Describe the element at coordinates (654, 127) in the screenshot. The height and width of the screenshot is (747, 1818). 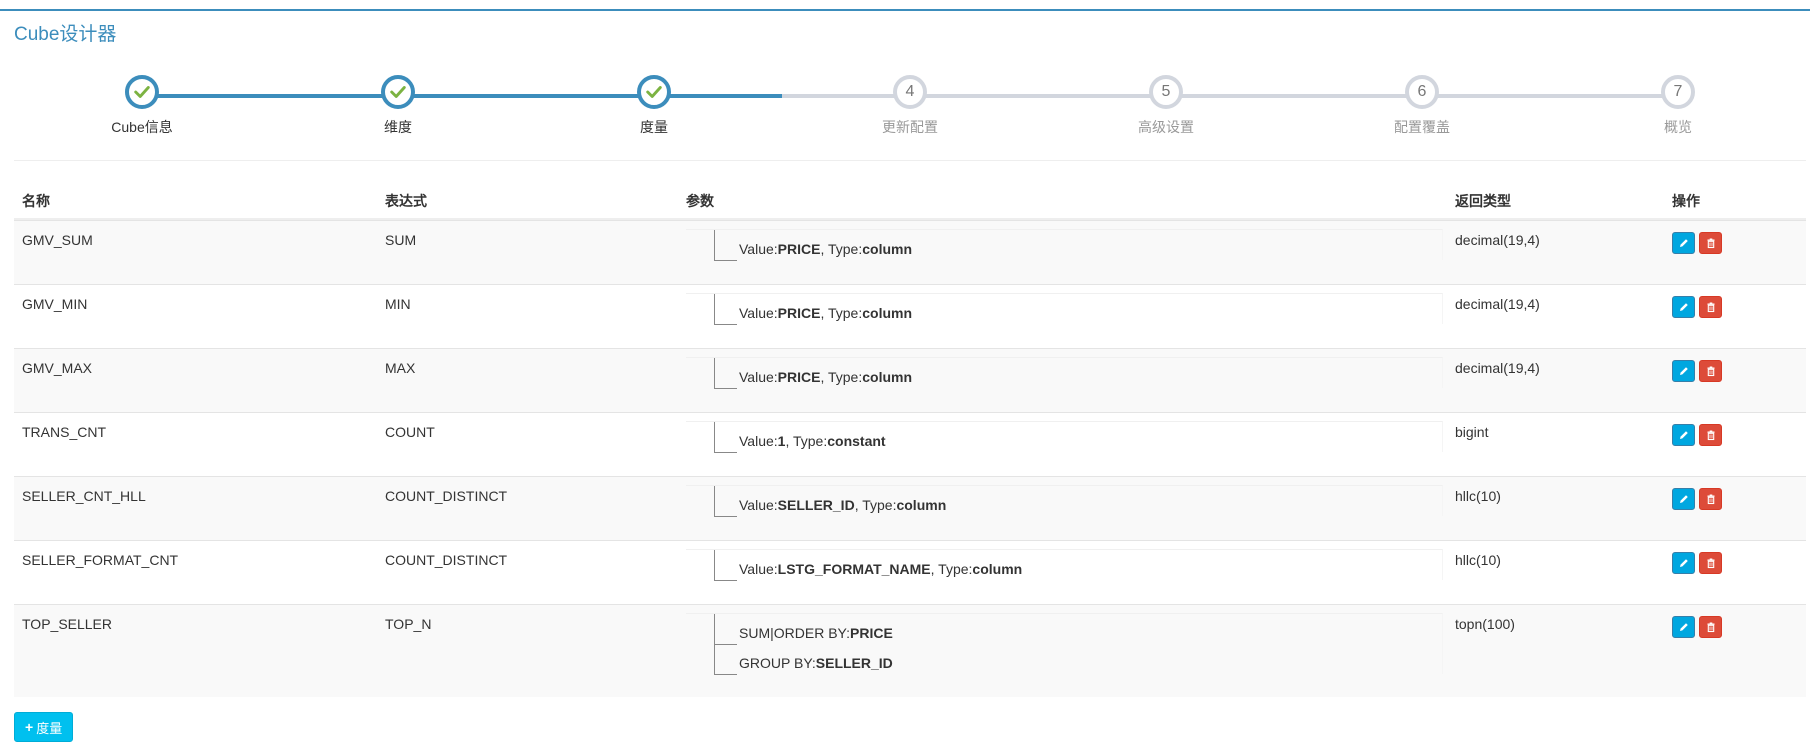
I see `wizard-step-label: 度量` at that location.